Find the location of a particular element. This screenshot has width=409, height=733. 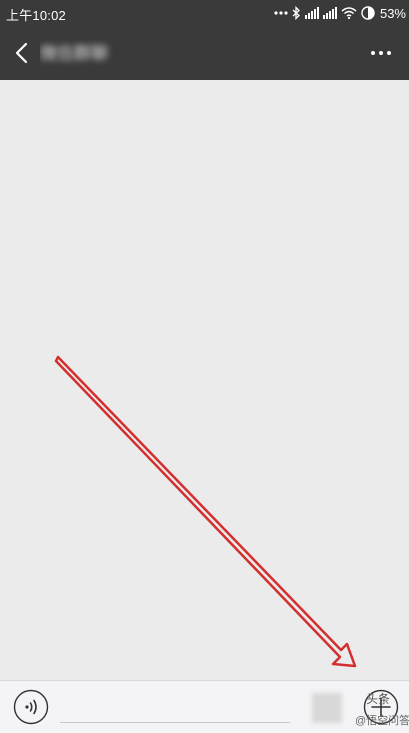

watermark: 头条 @悟空问答 is located at coordinates (382, 710).